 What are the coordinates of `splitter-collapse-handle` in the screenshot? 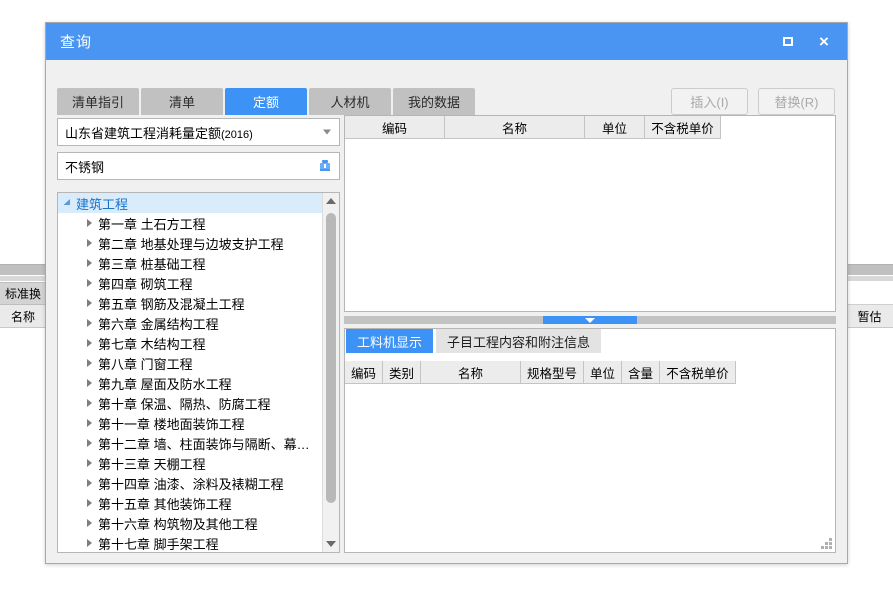 It's located at (590, 320).